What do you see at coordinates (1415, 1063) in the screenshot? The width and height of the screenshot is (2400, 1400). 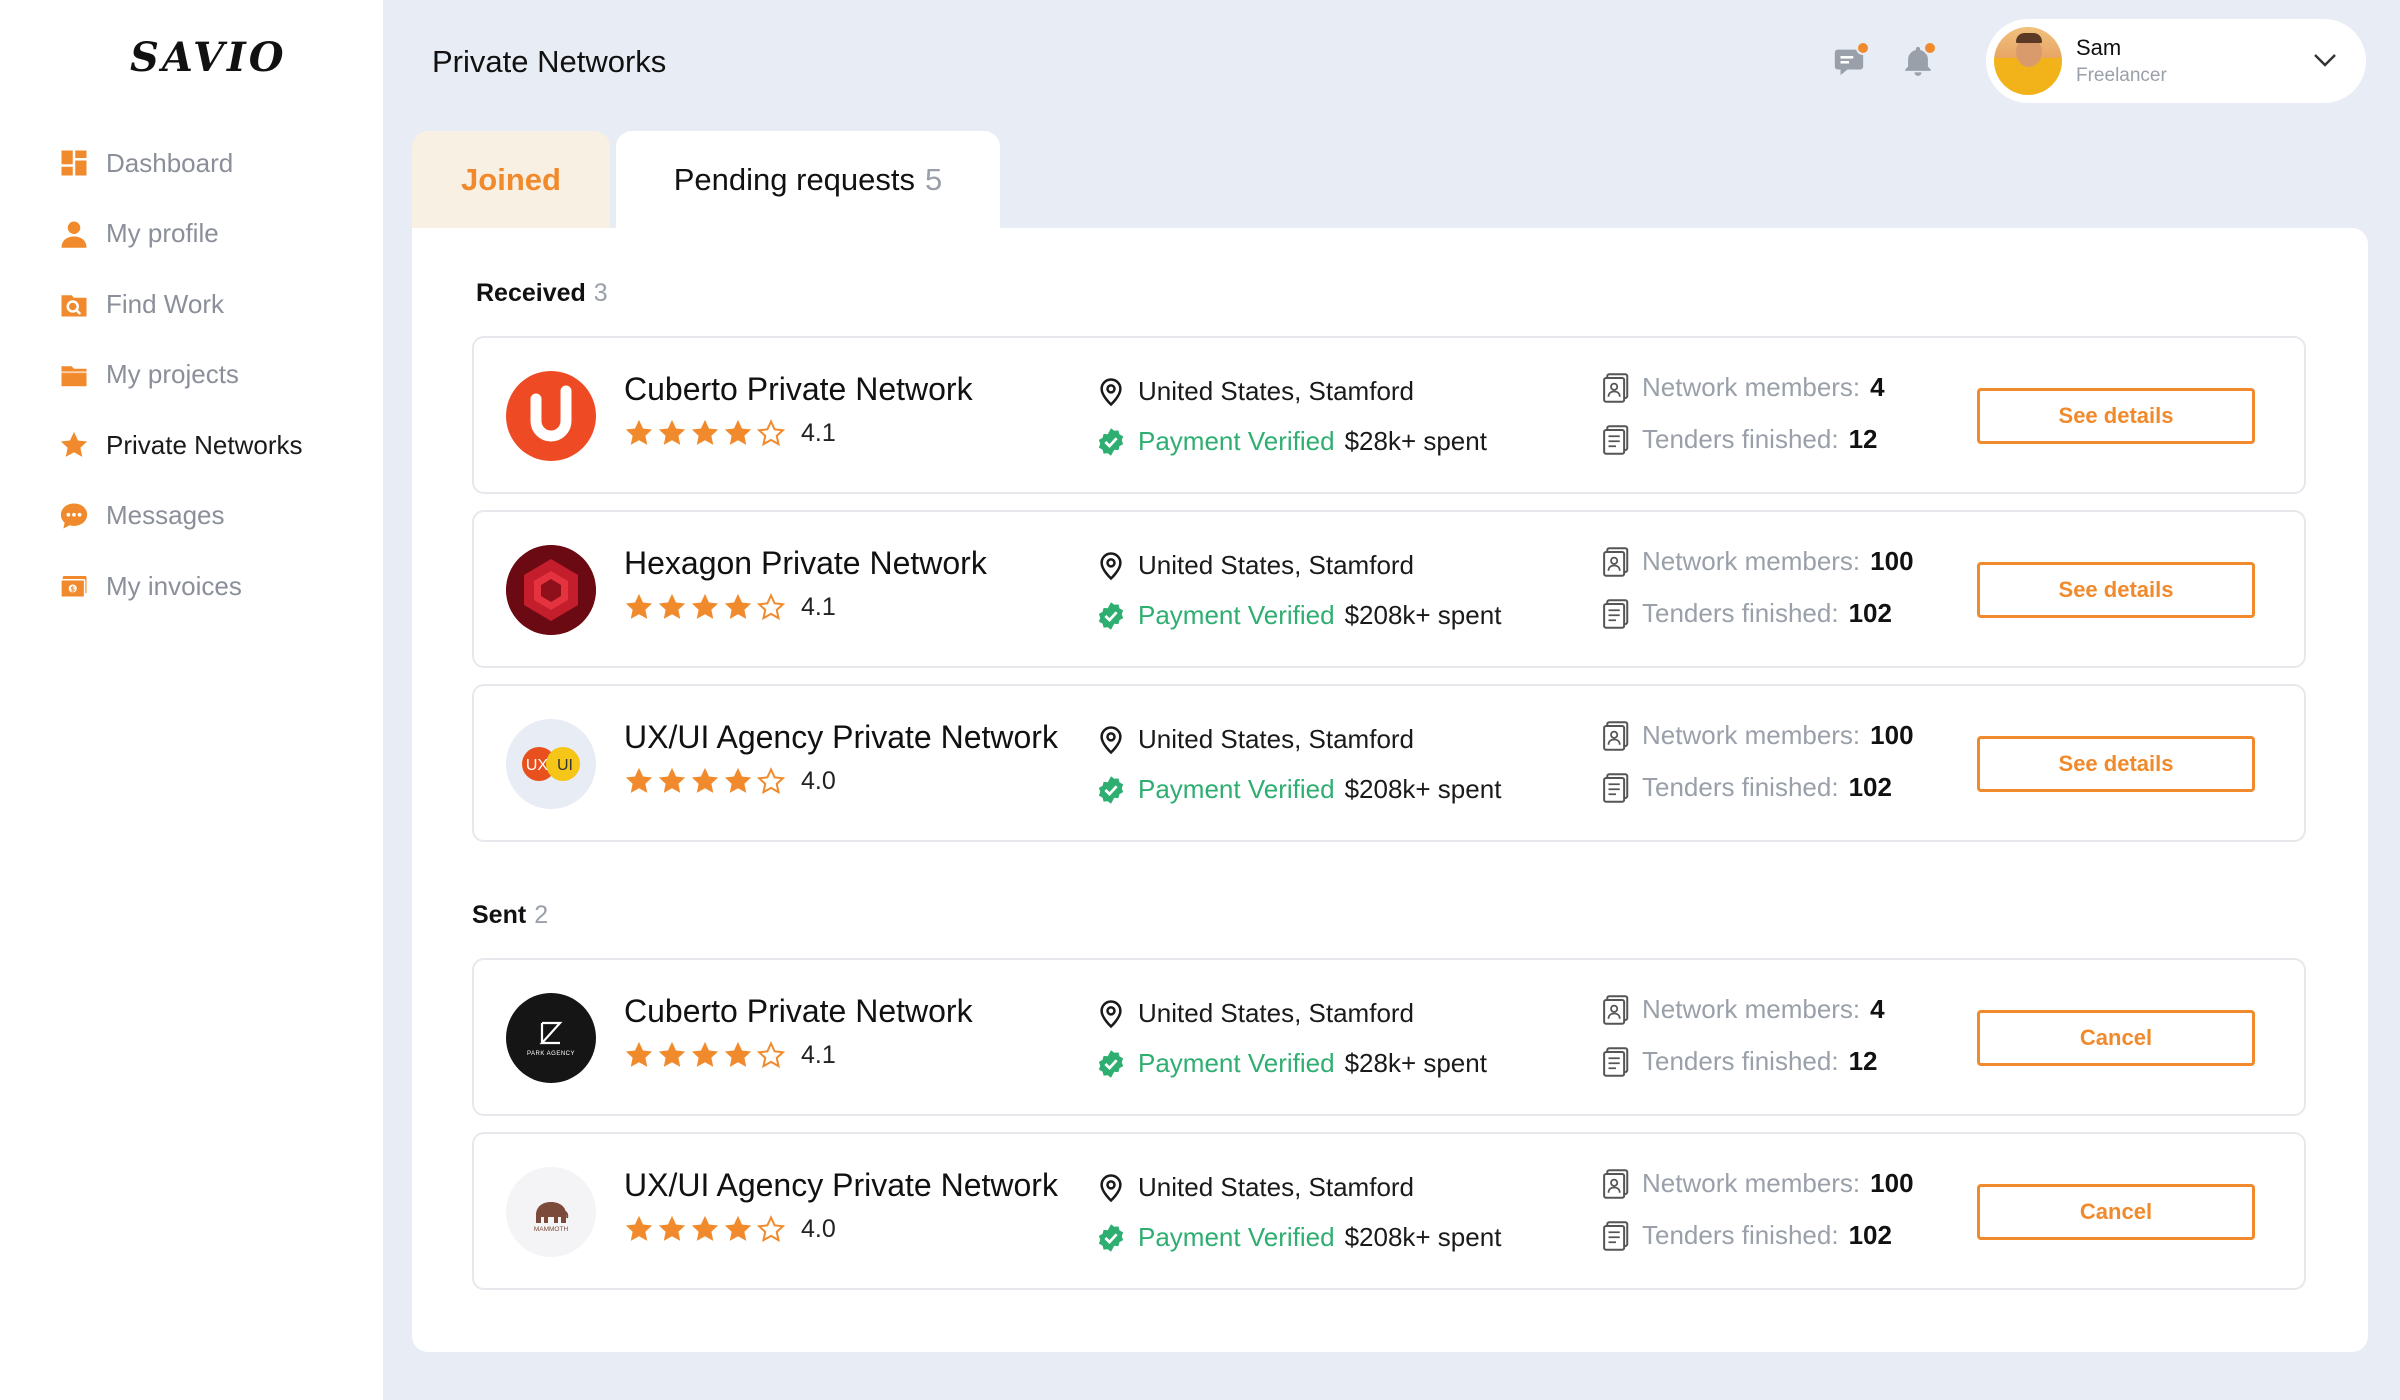 I see `amount-spent: $28k+ spent` at bounding box center [1415, 1063].